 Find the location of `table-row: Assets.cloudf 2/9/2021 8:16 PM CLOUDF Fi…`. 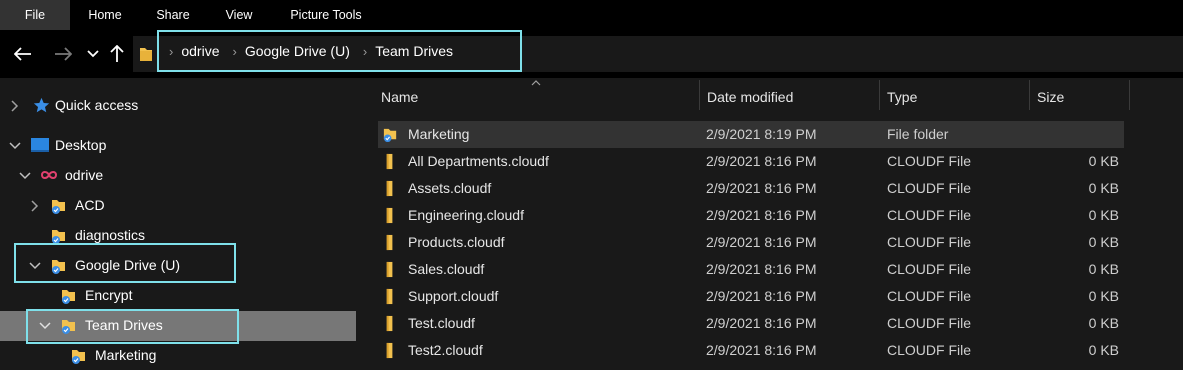

table-row: Assets.cloudf 2/9/2021 8:16 PM CLOUDF Fi… is located at coordinates (751, 188).